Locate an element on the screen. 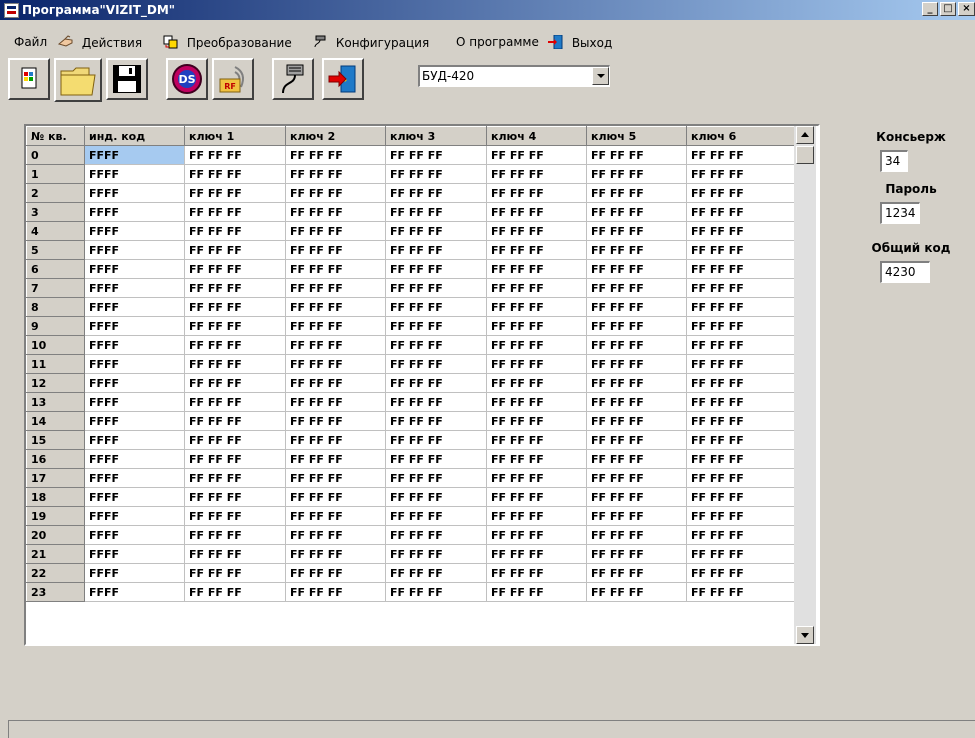 The height and width of the screenshot is (738, 975). apartment-number-cell: 1 is located at coordinates (55, 174).